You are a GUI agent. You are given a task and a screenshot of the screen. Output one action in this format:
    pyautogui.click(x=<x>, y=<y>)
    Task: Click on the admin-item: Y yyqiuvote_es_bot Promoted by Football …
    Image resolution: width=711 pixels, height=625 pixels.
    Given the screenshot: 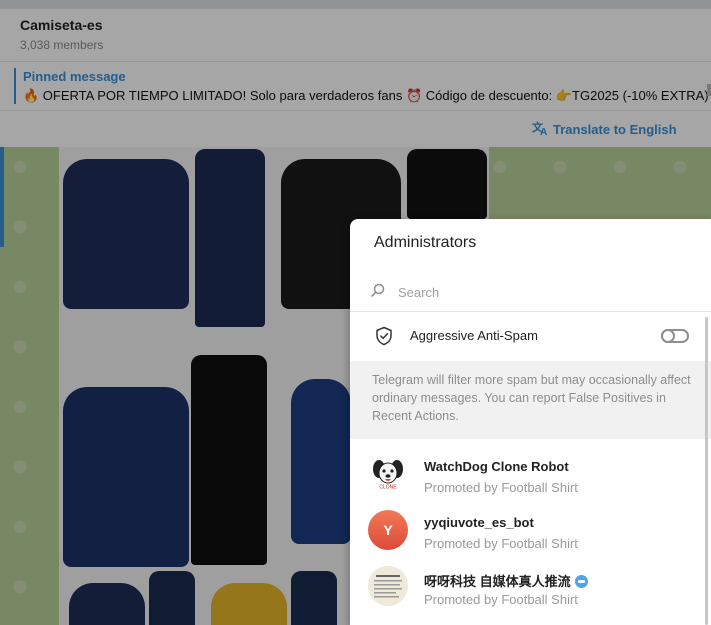 What is the action you would take?
    pyautogui.click(x=530, y=535)
    